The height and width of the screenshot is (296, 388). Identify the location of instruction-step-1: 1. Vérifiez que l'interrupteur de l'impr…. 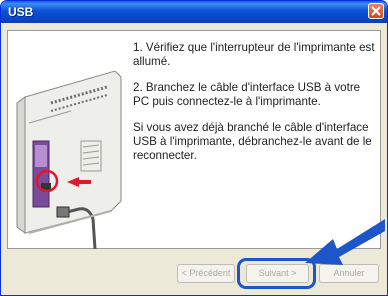
(254, 54).